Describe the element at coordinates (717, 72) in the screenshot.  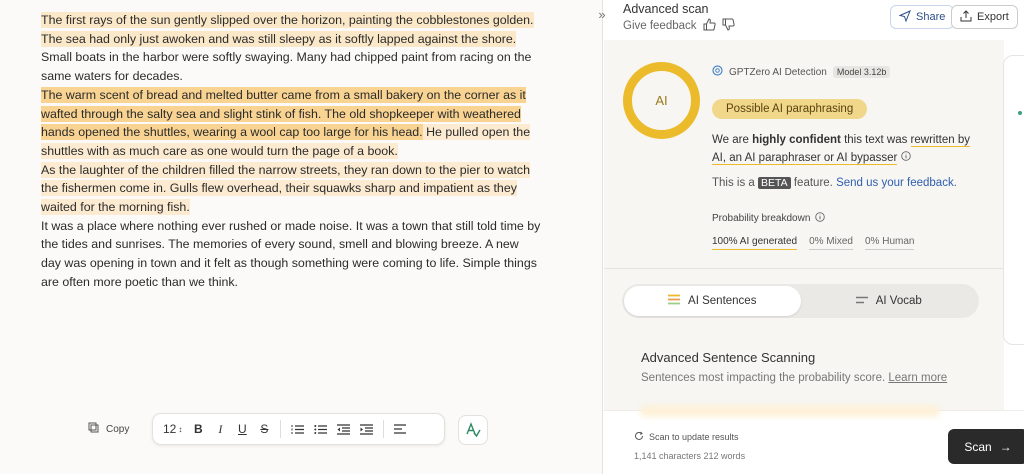
I see `gptzero-logo-icon` at that location.